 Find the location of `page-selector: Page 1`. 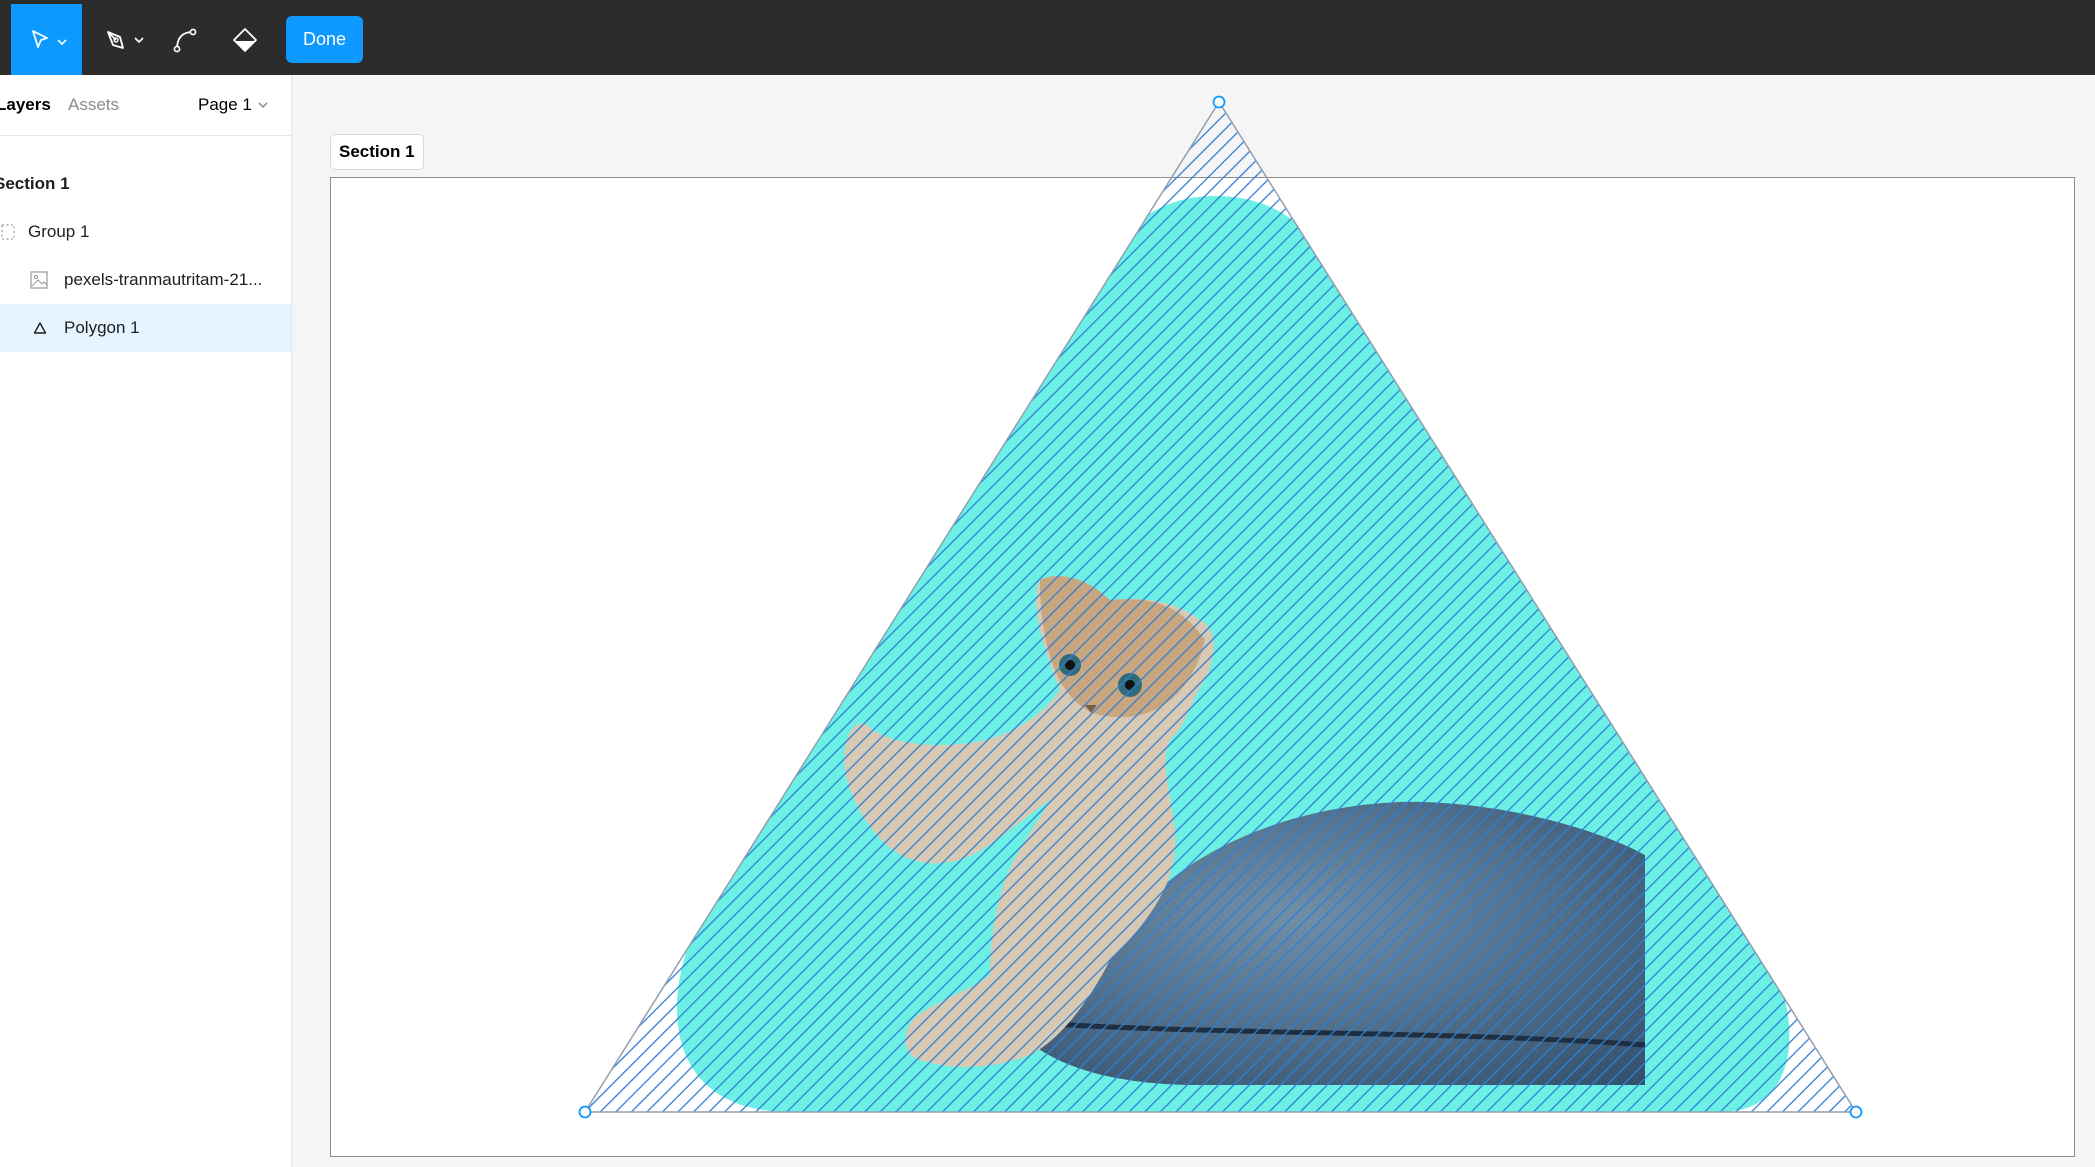

page-selector: Page 1 is located at coordinates (233, 105).